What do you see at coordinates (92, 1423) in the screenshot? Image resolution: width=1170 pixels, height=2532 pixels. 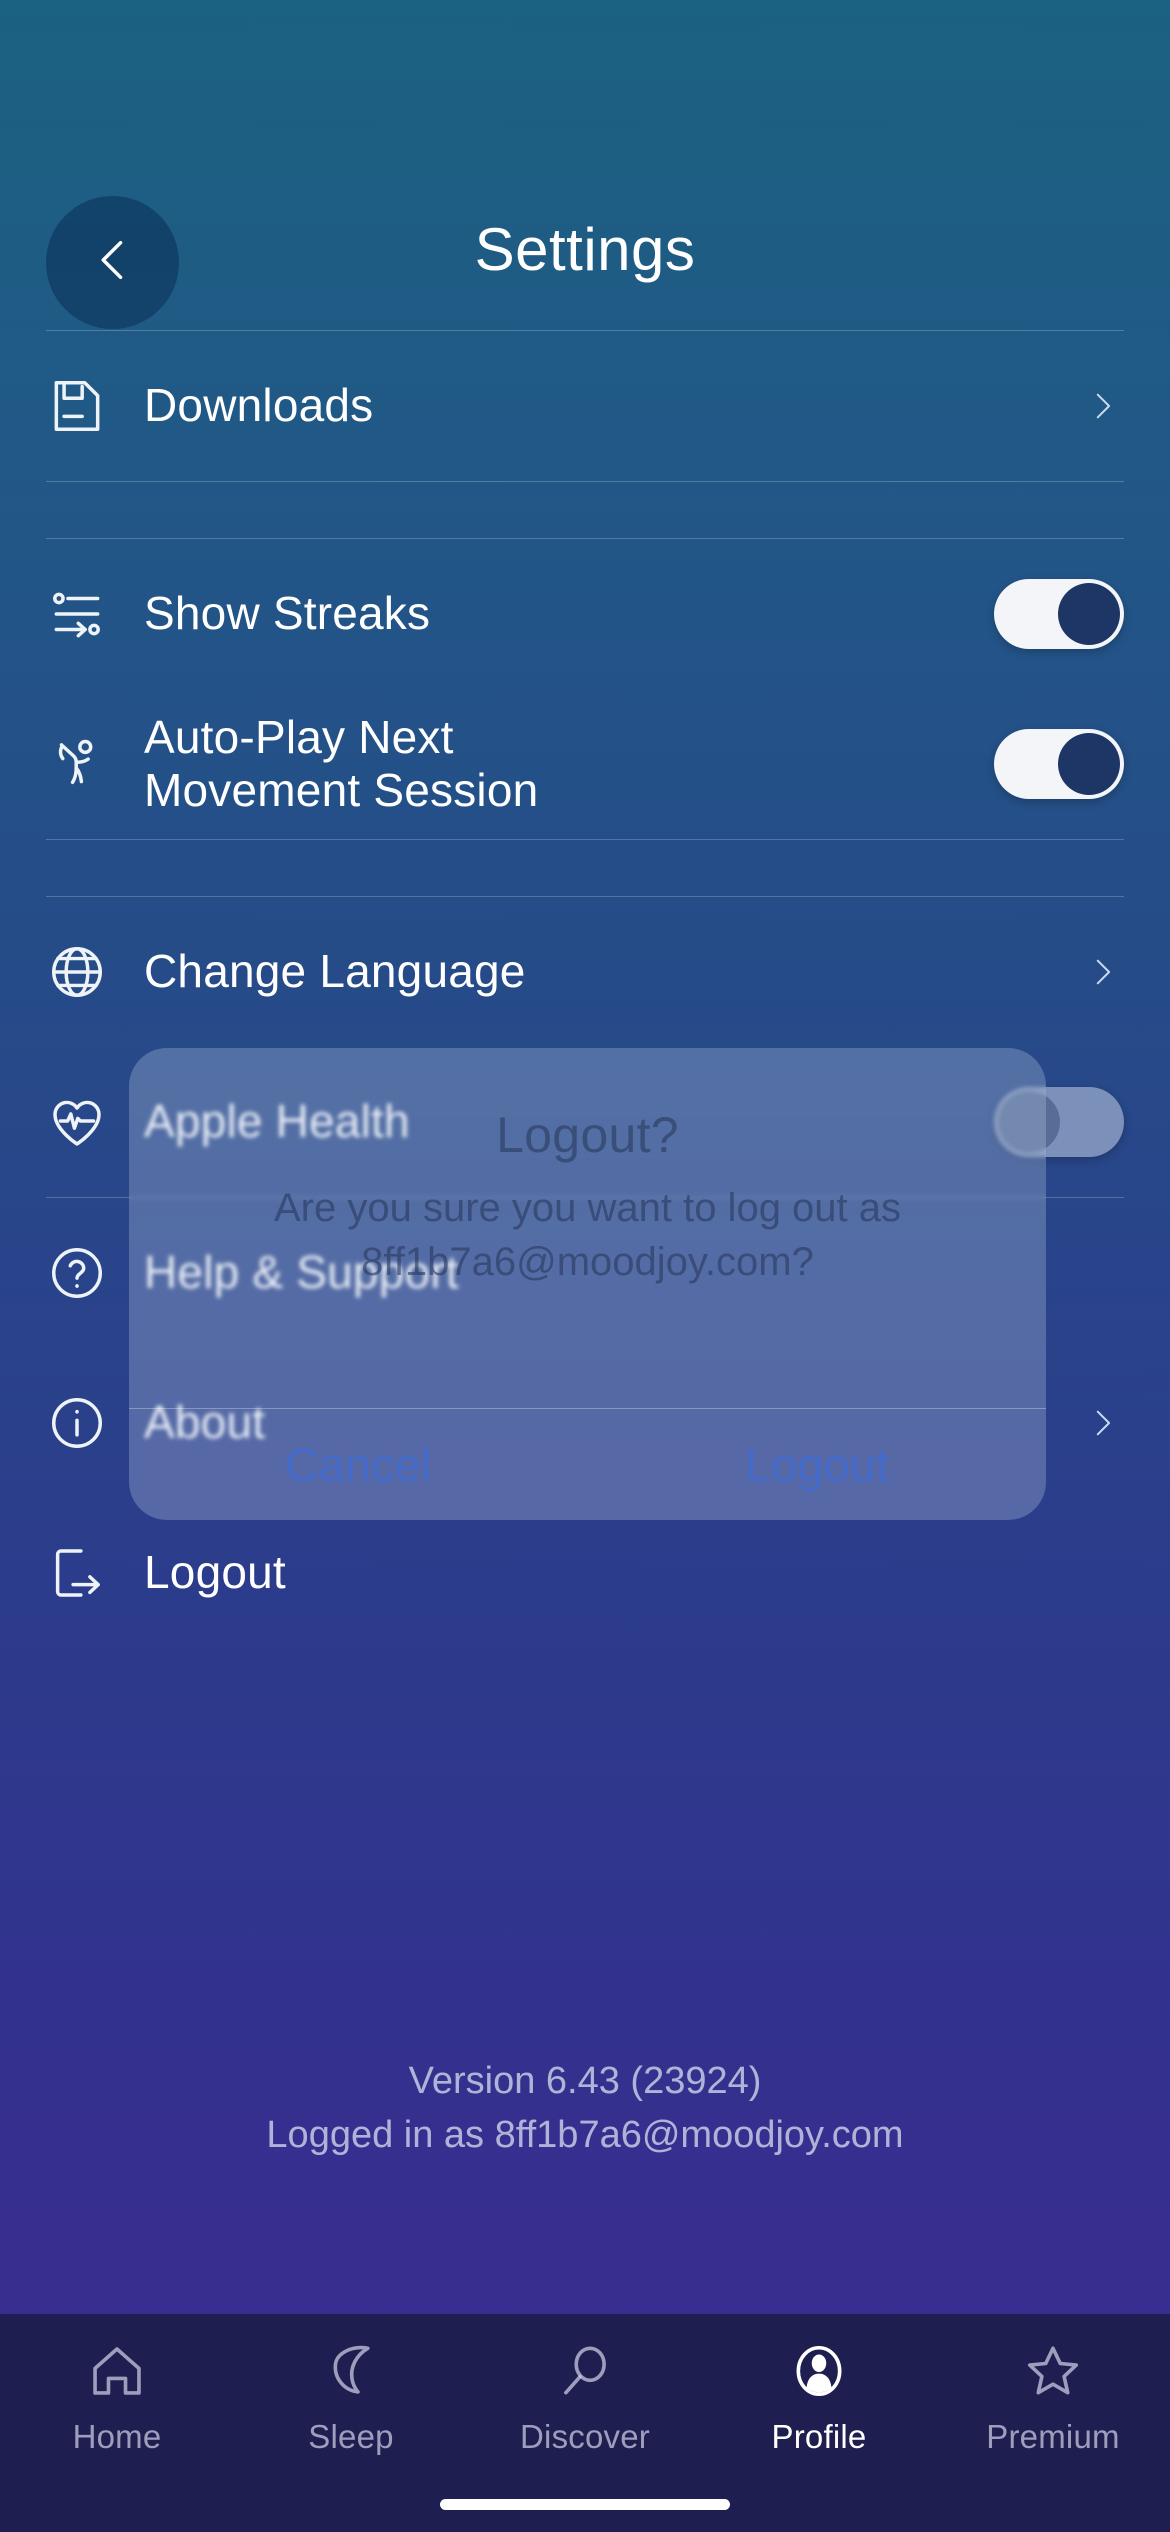 I see `info-circle-icon` at bounding box center [92, 1423].